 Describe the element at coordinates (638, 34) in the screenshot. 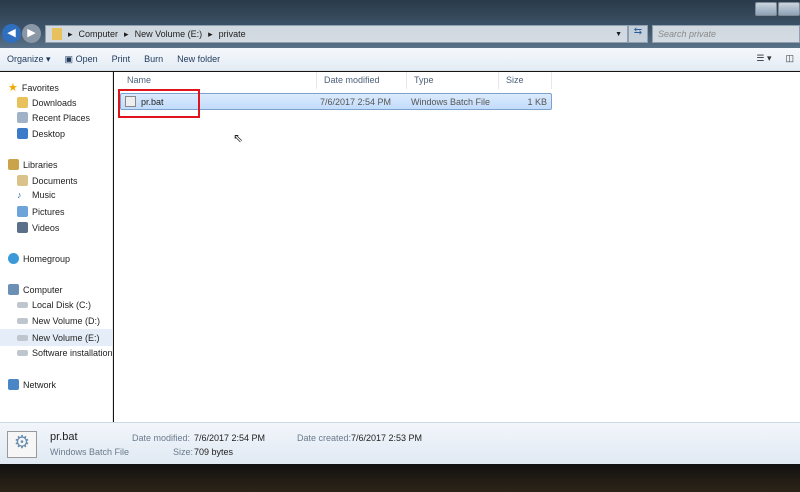

I see `refresh-button: ⇆` at that location.